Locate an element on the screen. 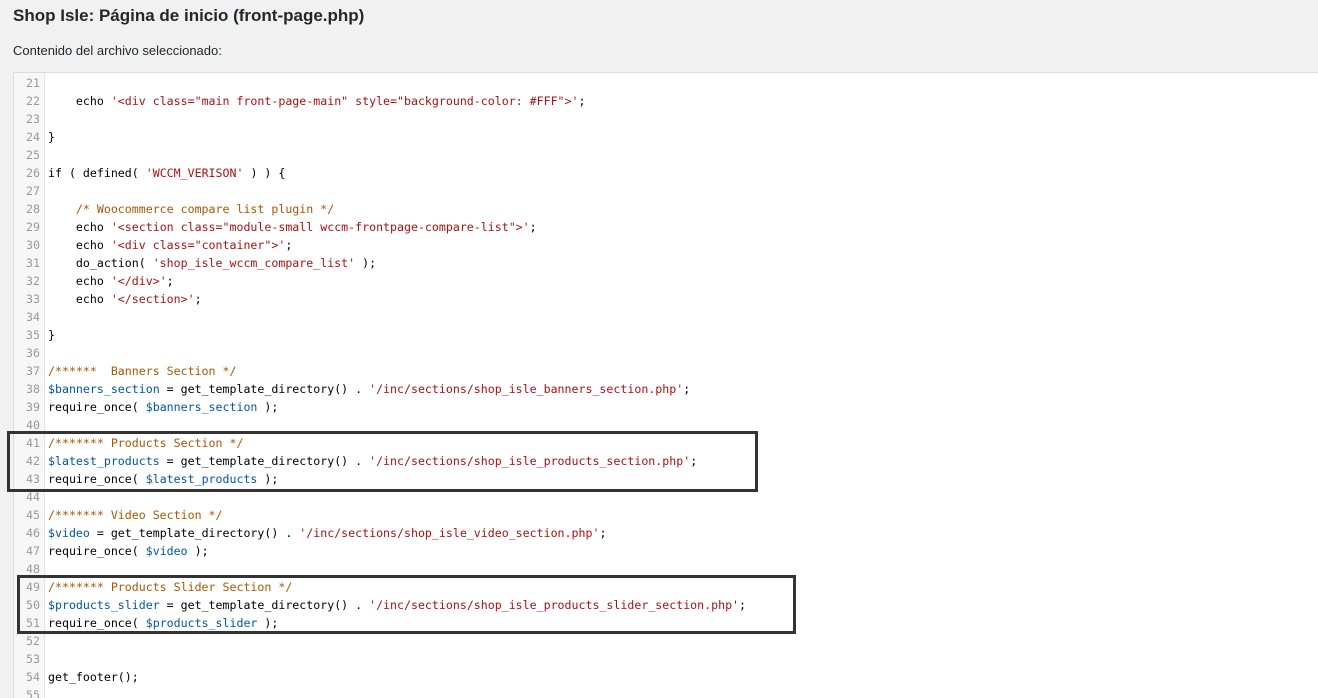 Image resolution: width=1318 pixels, height=698 pixels. code-token-com: /******* Products Section */ is located at coordinates (146, 443).